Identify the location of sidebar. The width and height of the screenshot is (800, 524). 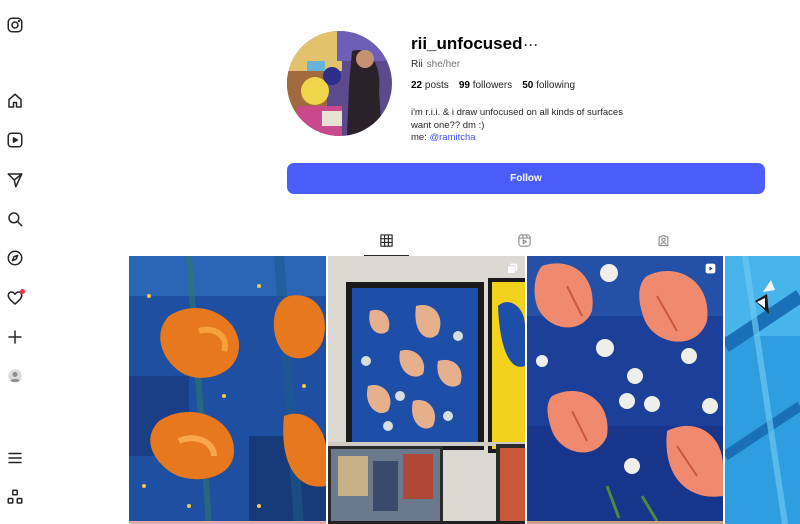
(15, 262).